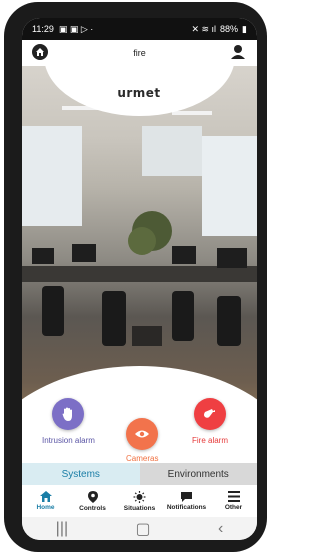  What do you see at coordinates (139, 496) in the screenshot?
I see `sun-icon` at bounding box center [139, 496].